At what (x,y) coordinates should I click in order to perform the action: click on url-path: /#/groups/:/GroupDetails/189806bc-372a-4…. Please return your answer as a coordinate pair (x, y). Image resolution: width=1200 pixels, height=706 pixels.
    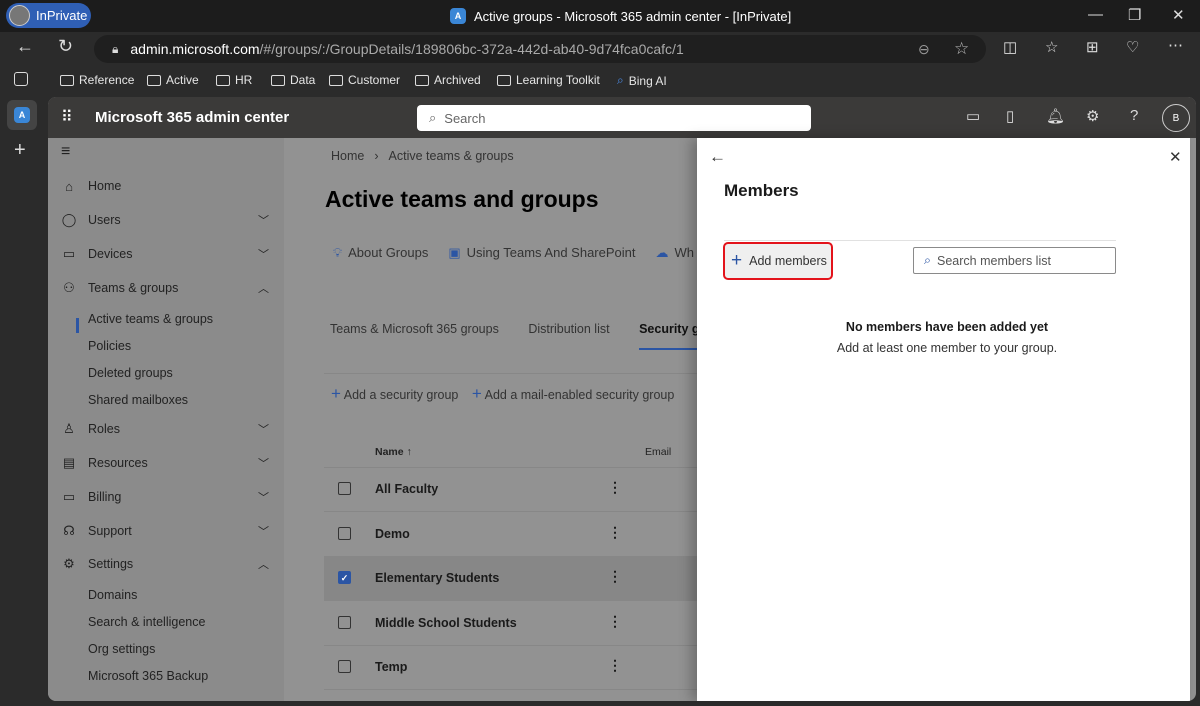
    Looking at the image, I should click on (471, 49).